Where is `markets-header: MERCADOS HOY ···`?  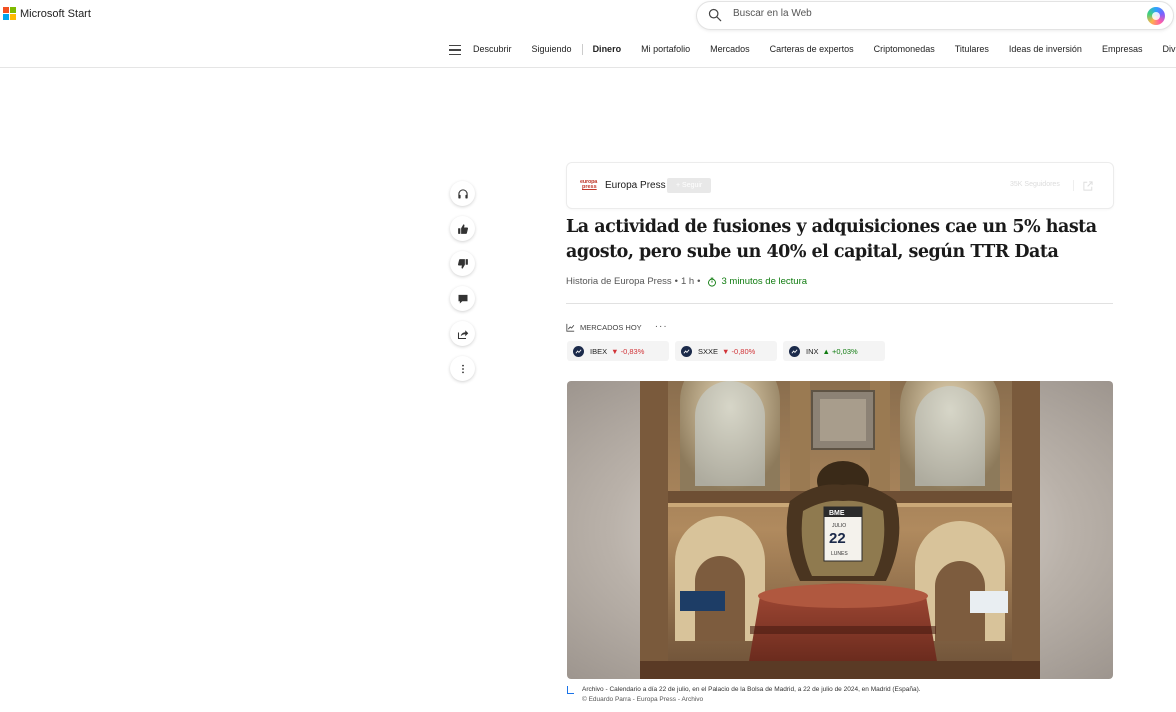 markets-header: MERCADOS HOY ··· is located at coordinates (617, 326).